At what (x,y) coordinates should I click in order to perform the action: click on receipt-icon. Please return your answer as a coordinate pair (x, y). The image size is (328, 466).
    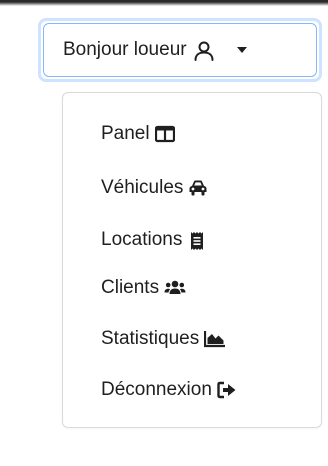
    Looking at the image, I should click on (197, 240).